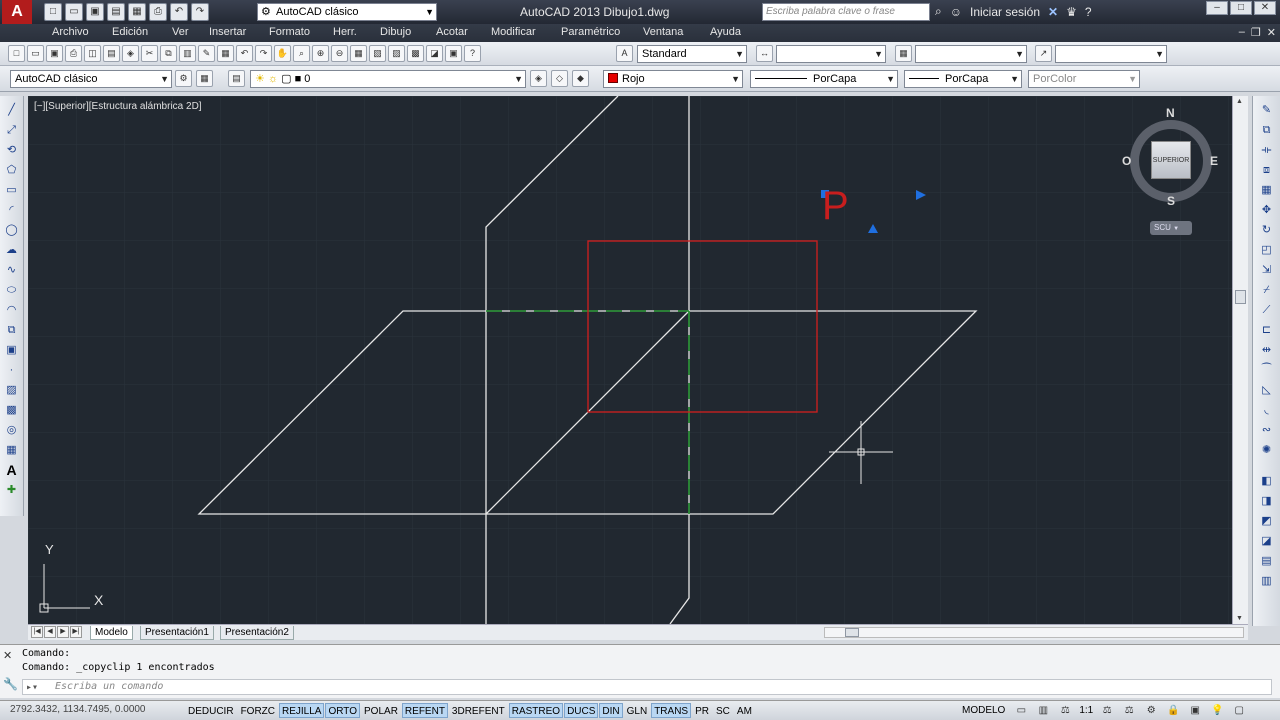 This screenshot has height=720, width=1280. What do you see at coordinates (1266, 170) in the screenshot?
I see `offset-icon: ⧈` at bounding box center [1266, 170].